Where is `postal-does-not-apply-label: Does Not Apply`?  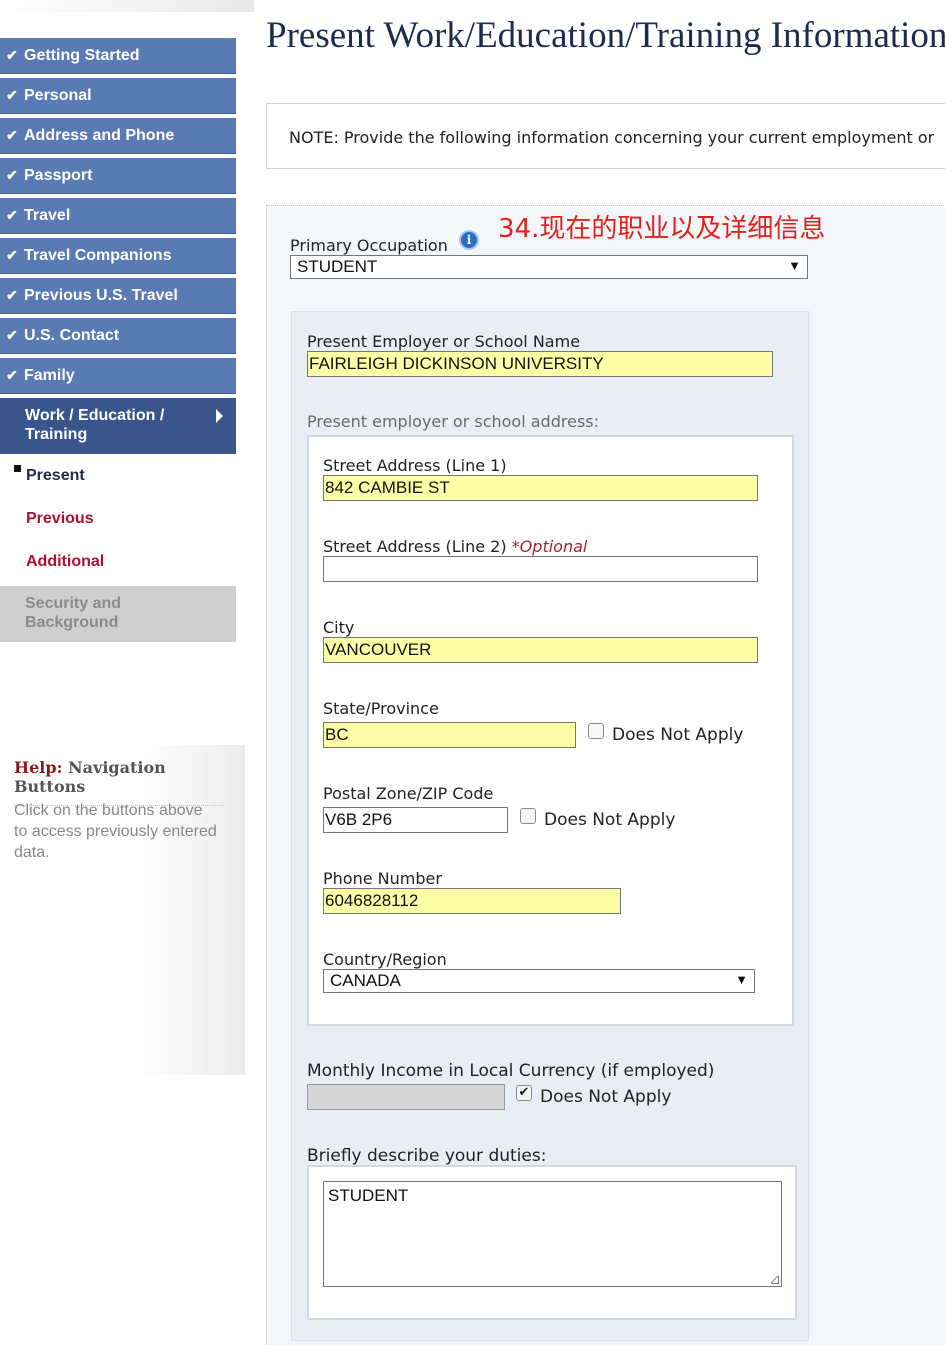 postal-does-not-apply-label: Does Not Apply is located at coordinates (610, 820).